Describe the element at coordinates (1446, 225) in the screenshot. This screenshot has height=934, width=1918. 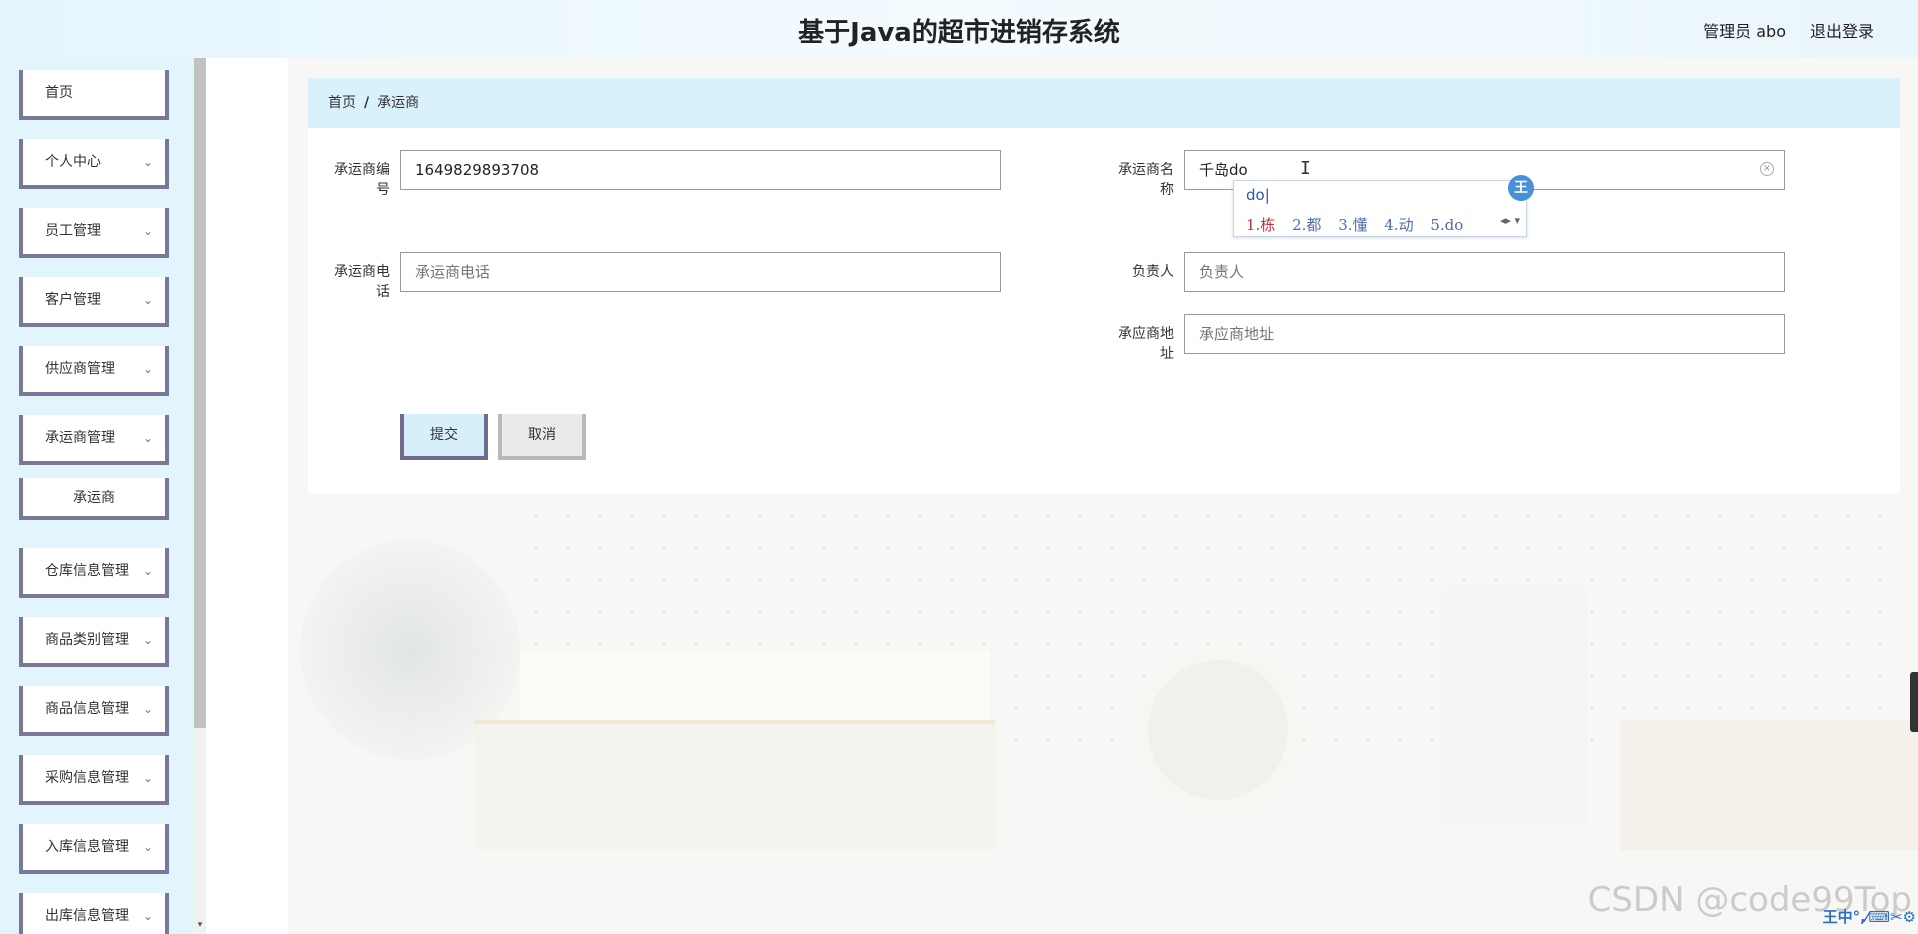
I see `ime-candidate: 5.do` at that location.